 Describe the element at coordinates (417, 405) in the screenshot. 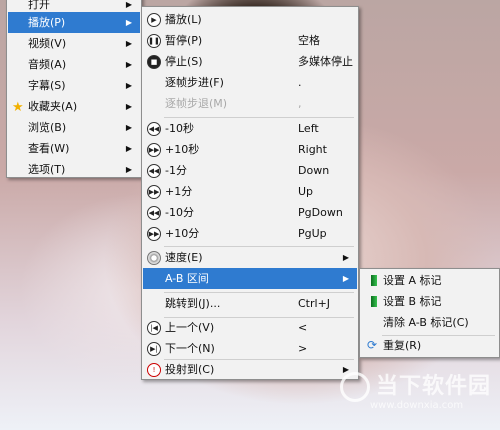

I see `watermark-url: www.downxia.com` at that location.